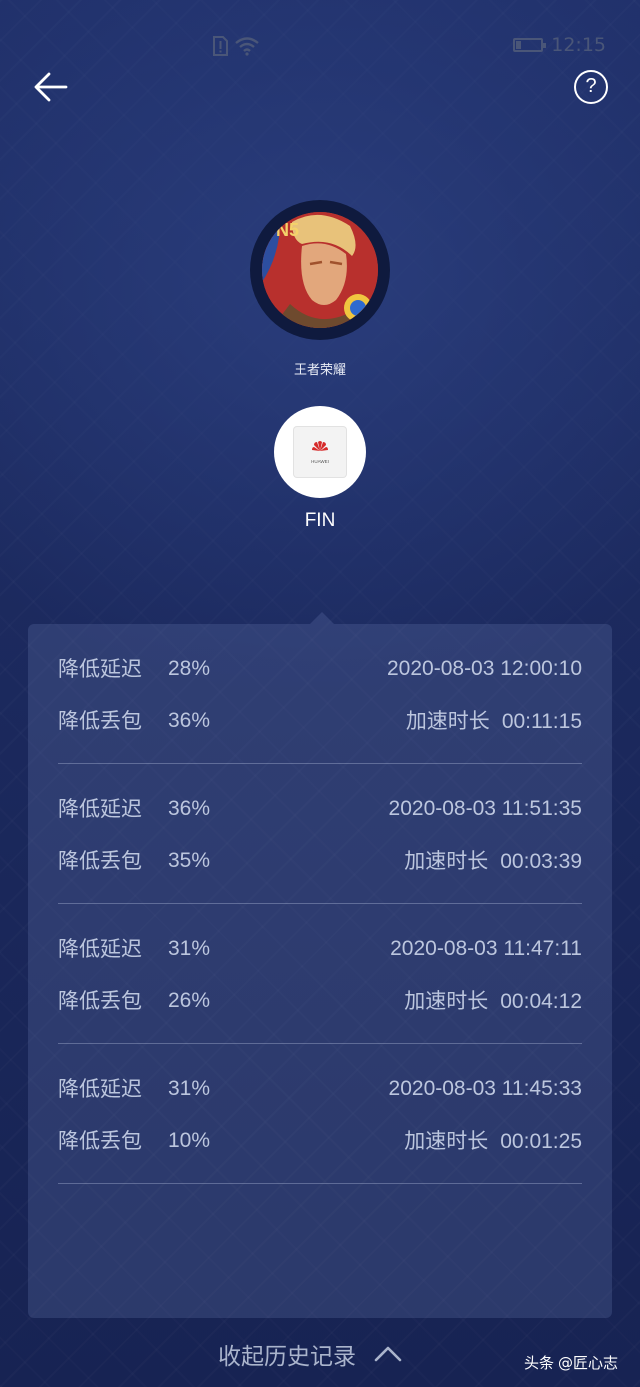  What do you see at coordinates (493, 861) in the screenshot?
I see `duration: 加速时长 00:03:39` at bounding box center [493, 861].